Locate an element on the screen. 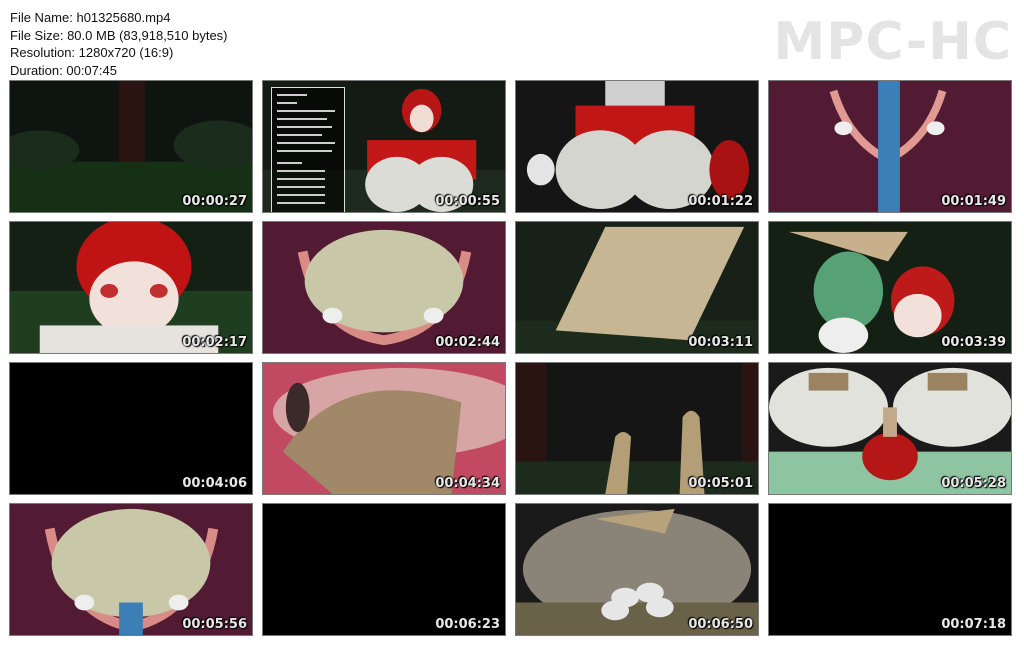 The width and height of the screenshot is (1024, 646). timestamp: 00:05:01 is located at coordinates (720, 483).